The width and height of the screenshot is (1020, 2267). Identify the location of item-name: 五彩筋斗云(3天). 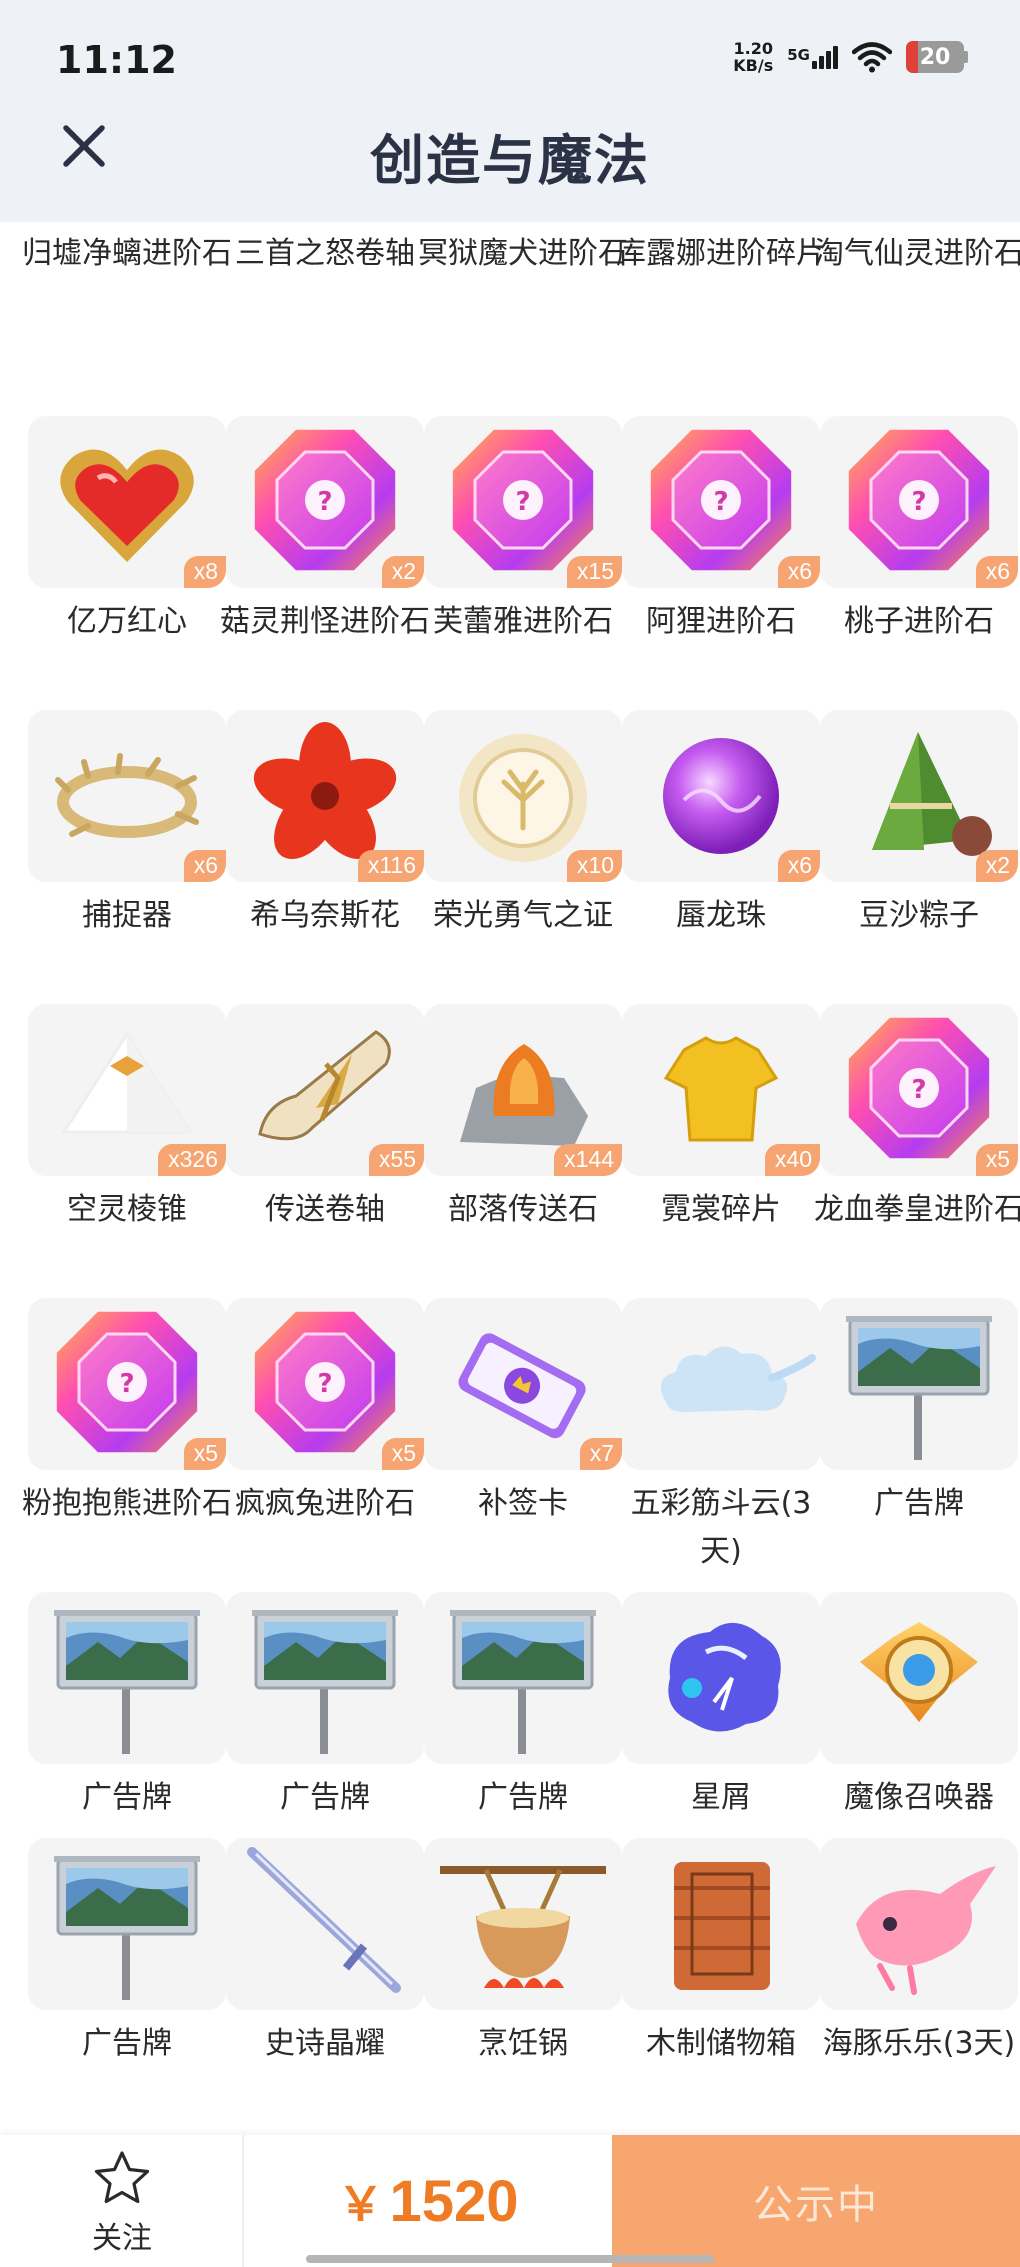
(721, 1527).